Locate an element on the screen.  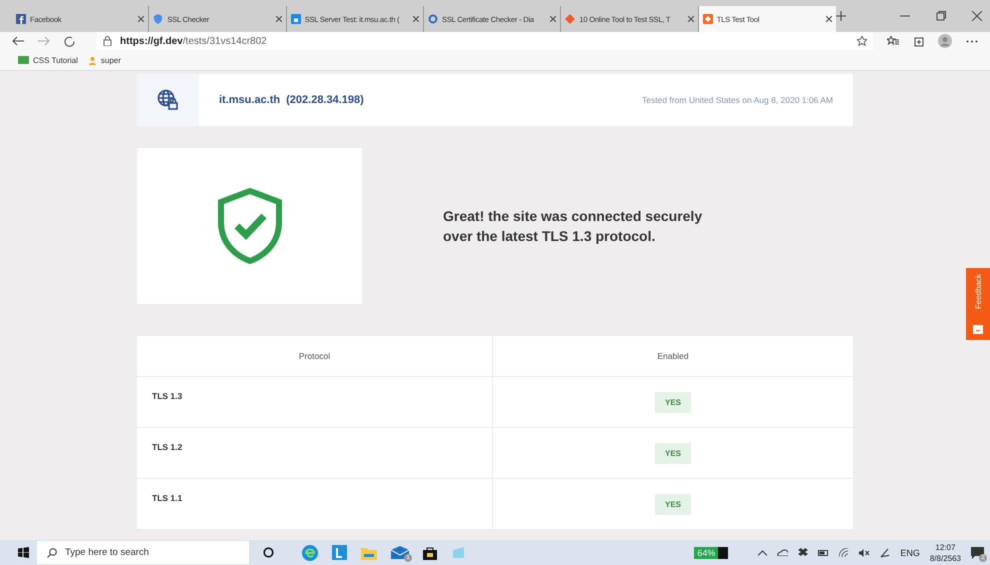
bookmark: super is located at coordinates (104, 60).